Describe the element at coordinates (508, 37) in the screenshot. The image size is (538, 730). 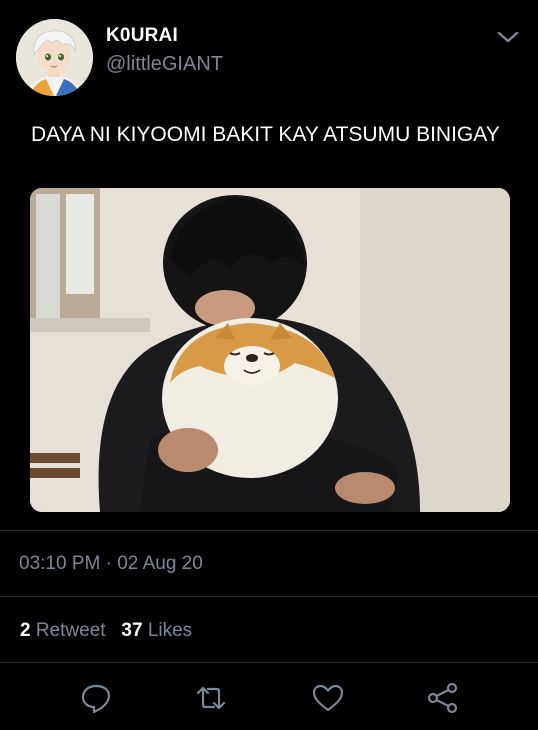
I see `chevron-down-icon` at that location.